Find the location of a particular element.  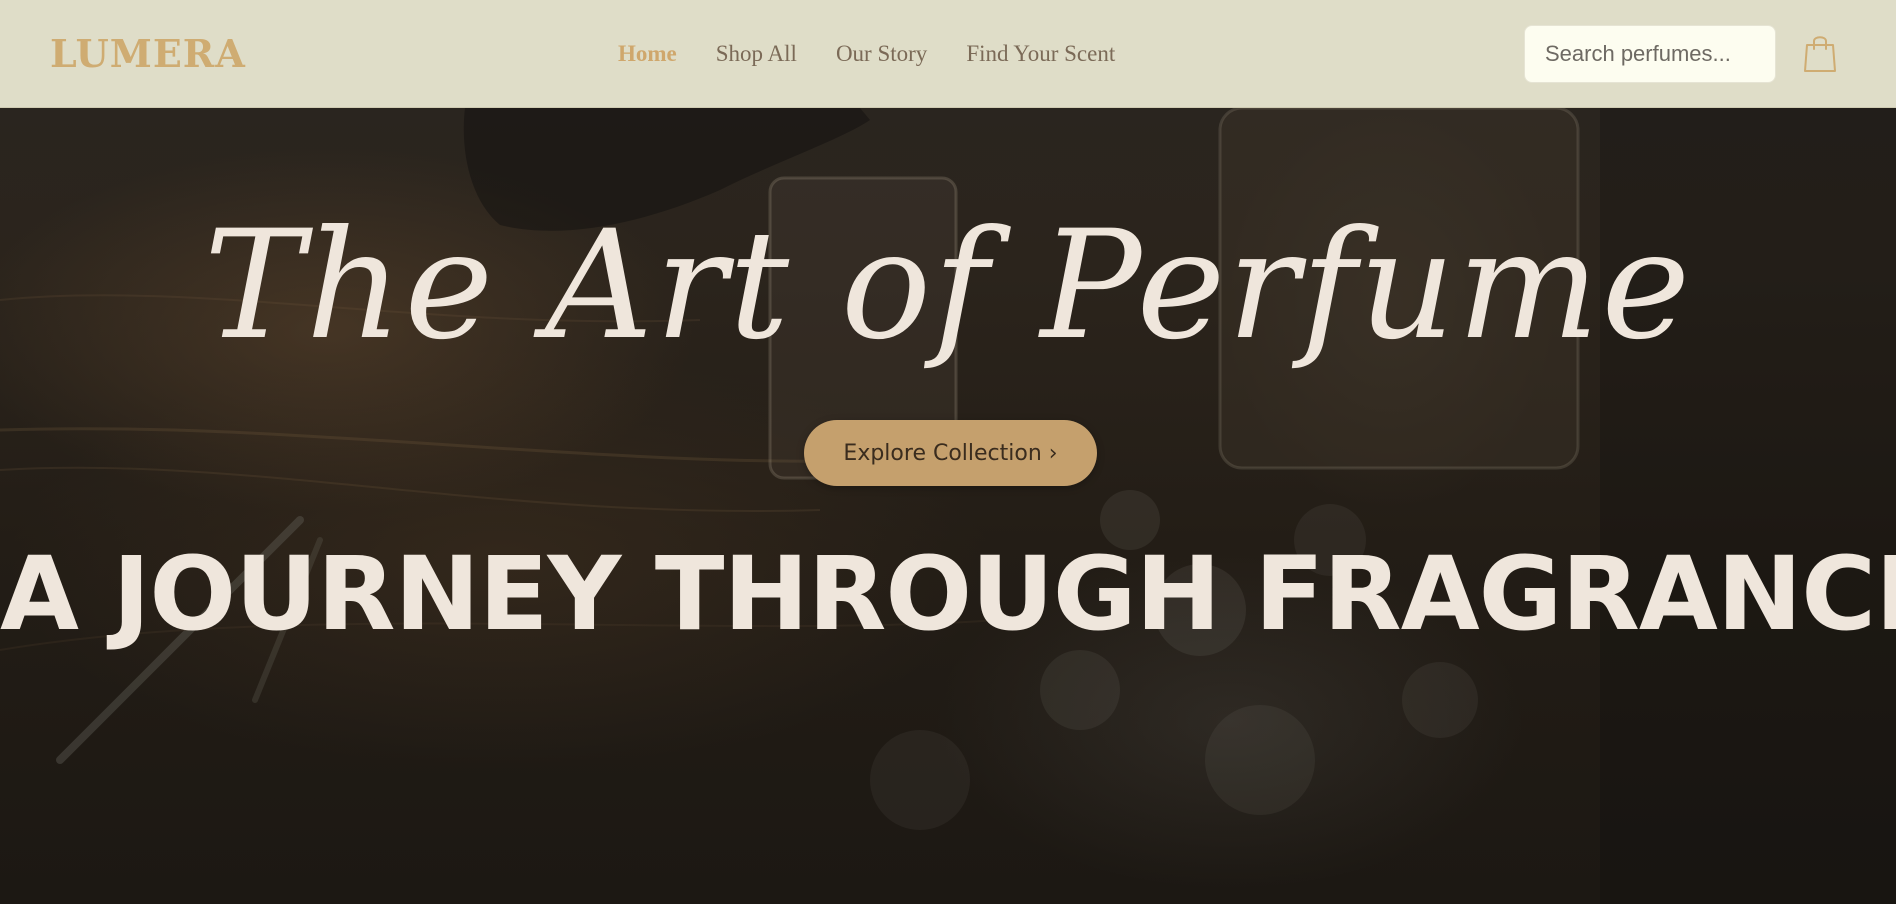

nav-item-home: Home is located at coordinates (647, 54).